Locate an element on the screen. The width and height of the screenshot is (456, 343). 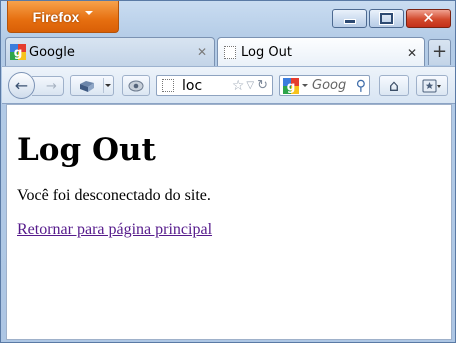
tab-label: Log Out is located at coordinates (266, 52).